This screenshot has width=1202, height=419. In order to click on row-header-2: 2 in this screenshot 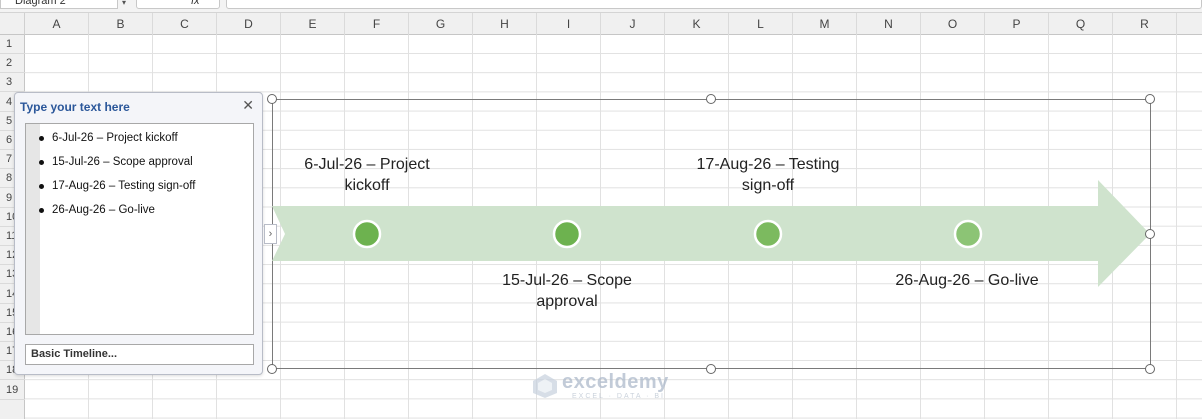, I will do `click(12, 64)`.